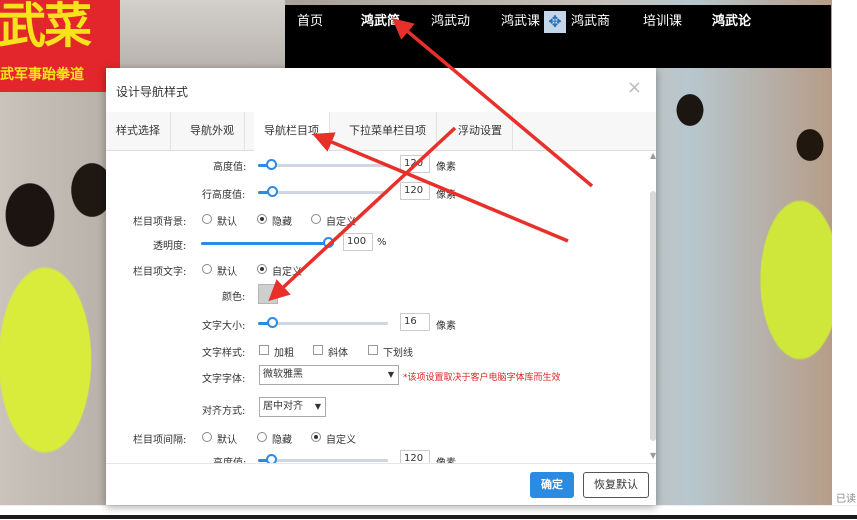  What do you see at coordinates (480, 131) in the screenshot?
I see `tab-float-settings: 浮动设置` at bounding box center [480, 131].